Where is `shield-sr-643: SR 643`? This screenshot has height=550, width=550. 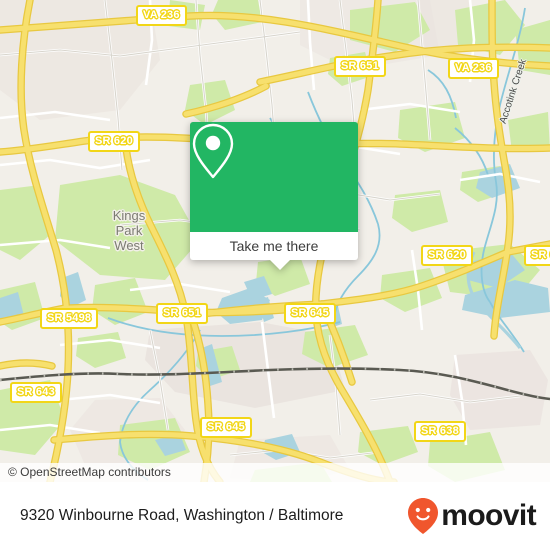 shield-sr-643: SR 643 is located at coordinates (36, 392).